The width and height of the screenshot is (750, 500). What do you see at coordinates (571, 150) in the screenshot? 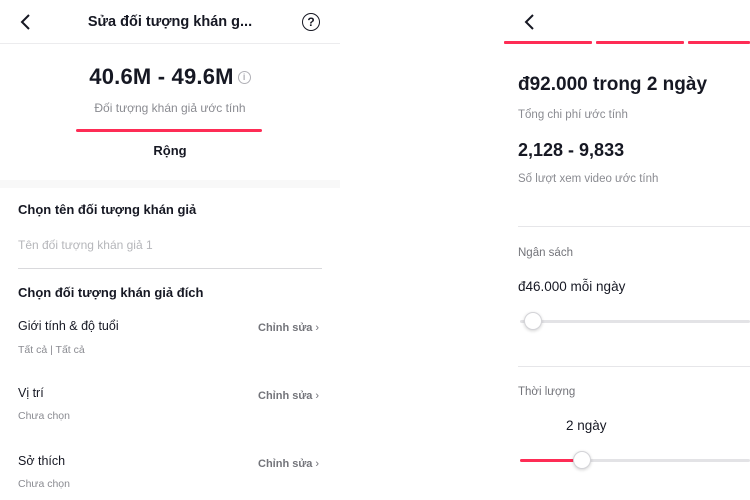
I see `estimated-views: 2,128 - 9,833` at bounding box center [571, 150].